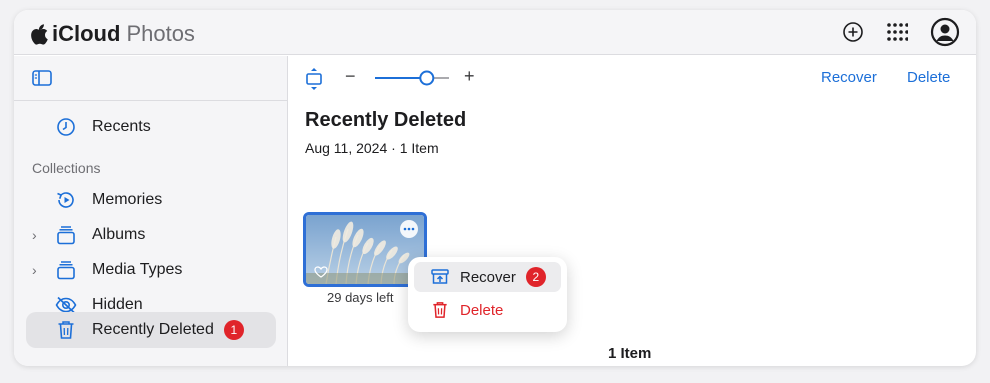 The image size is (990, 383). I want to click on sidebar-item-media-types: › Media Types, so click(151, 269).